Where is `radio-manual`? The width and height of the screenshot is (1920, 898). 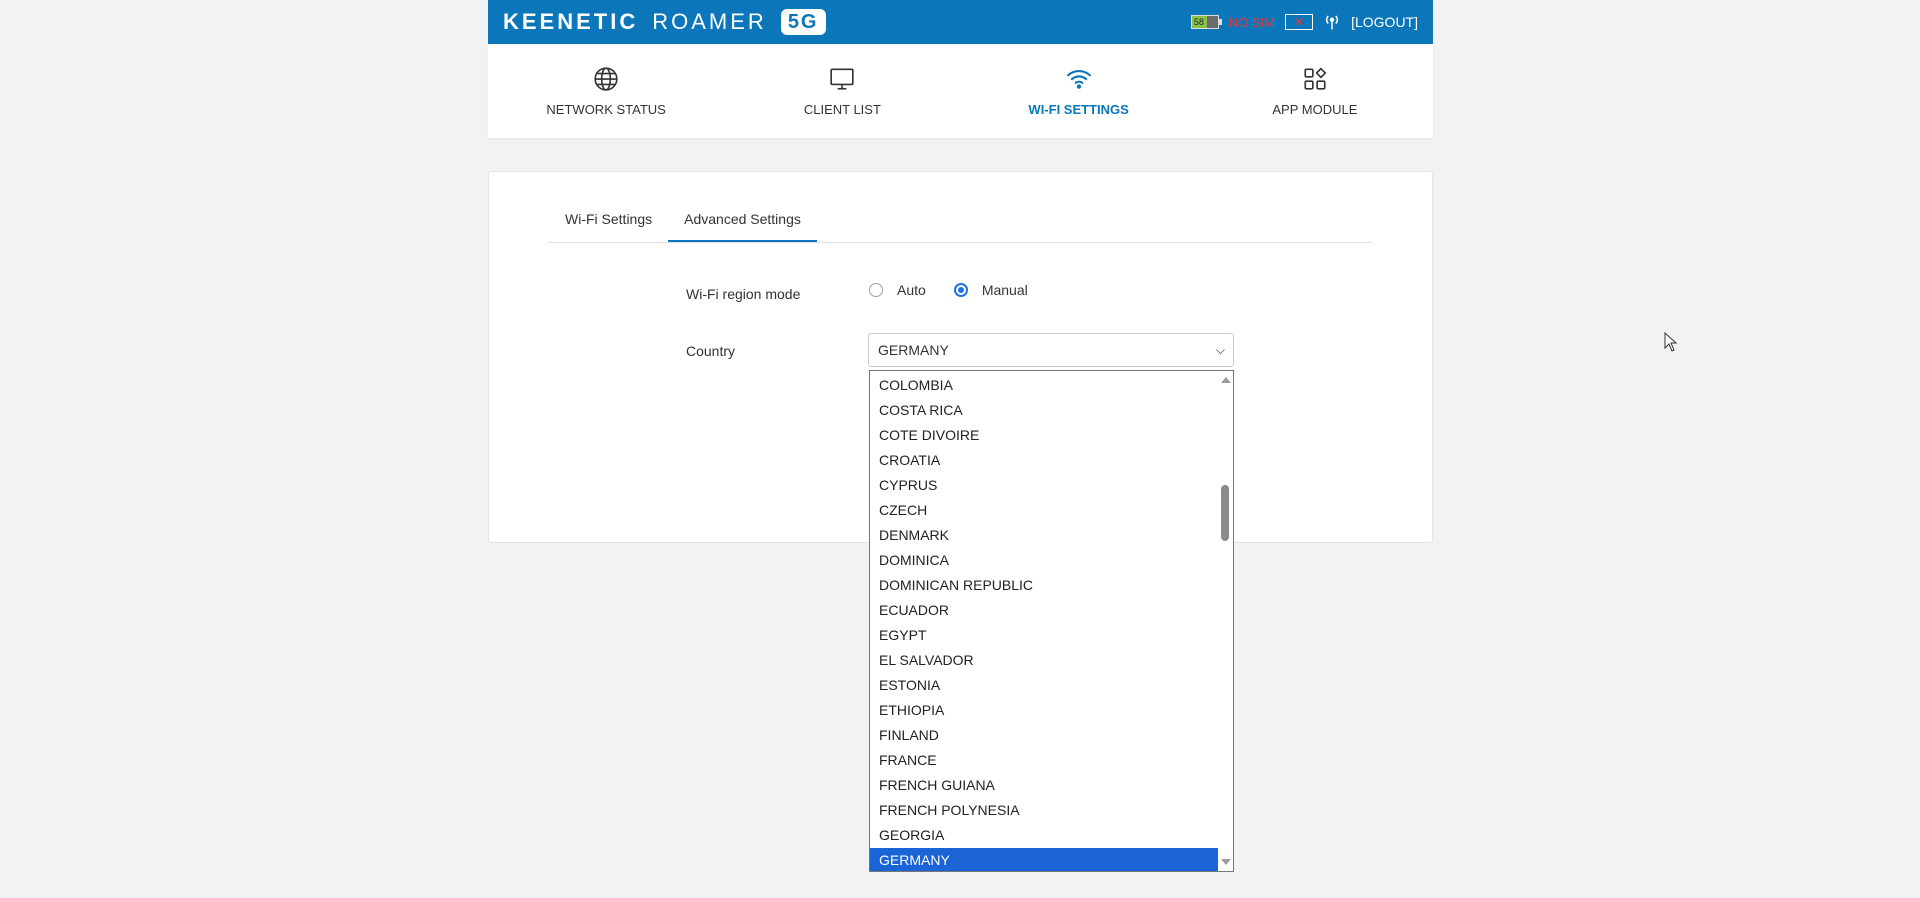 radio-manual is located at coordinates (960, 290).